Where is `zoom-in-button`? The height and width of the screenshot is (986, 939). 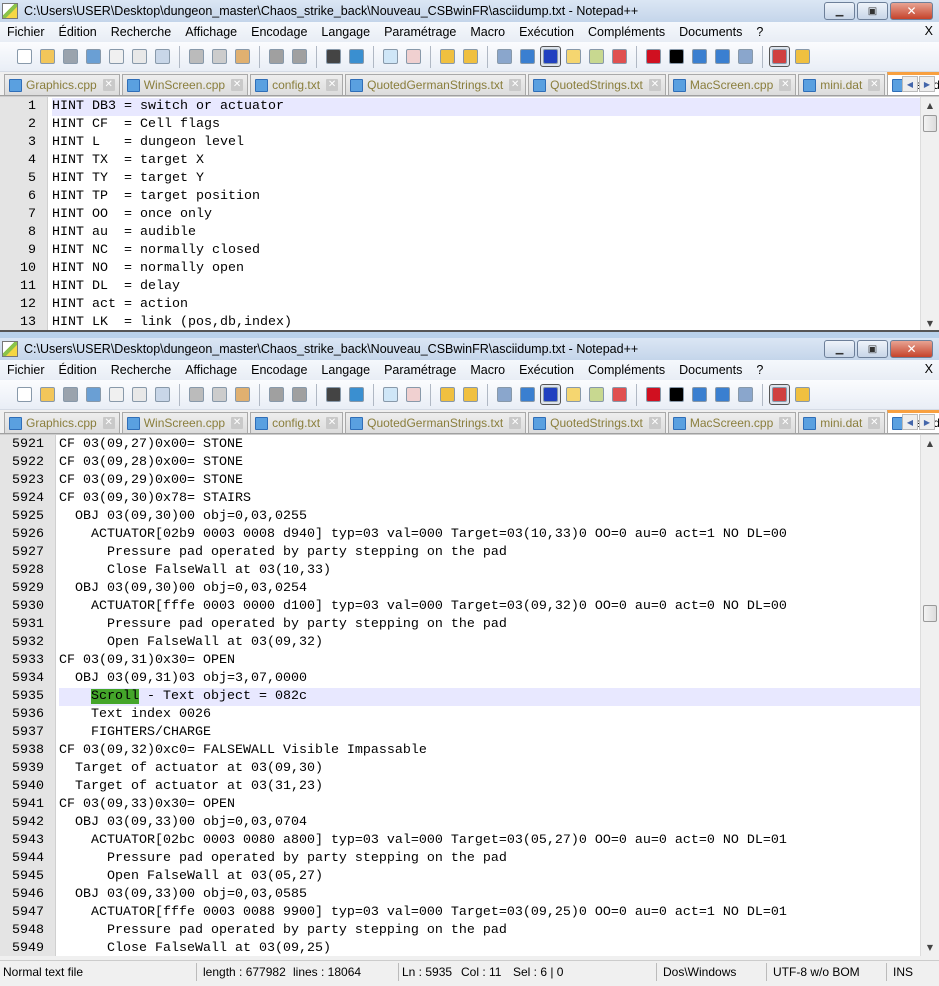
zoom-in-button is located at coordinates (390, 394).